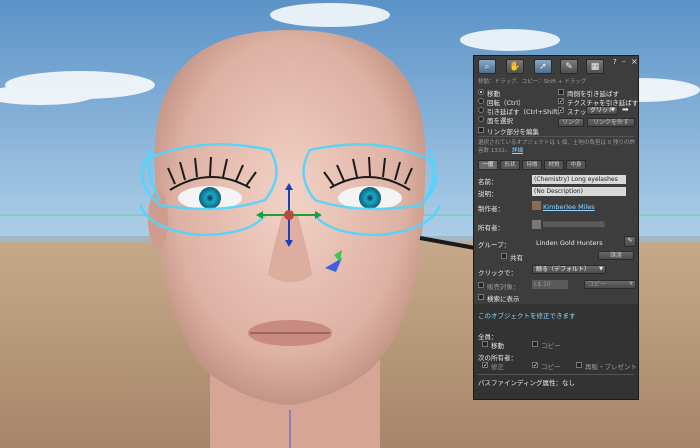  Describe the element at coordinates (574, 225) in the screenshot. I see `owner-link: ▒▒▒▒▒▒▒▒▒▒▒▒▒▒▒▒` at that location.